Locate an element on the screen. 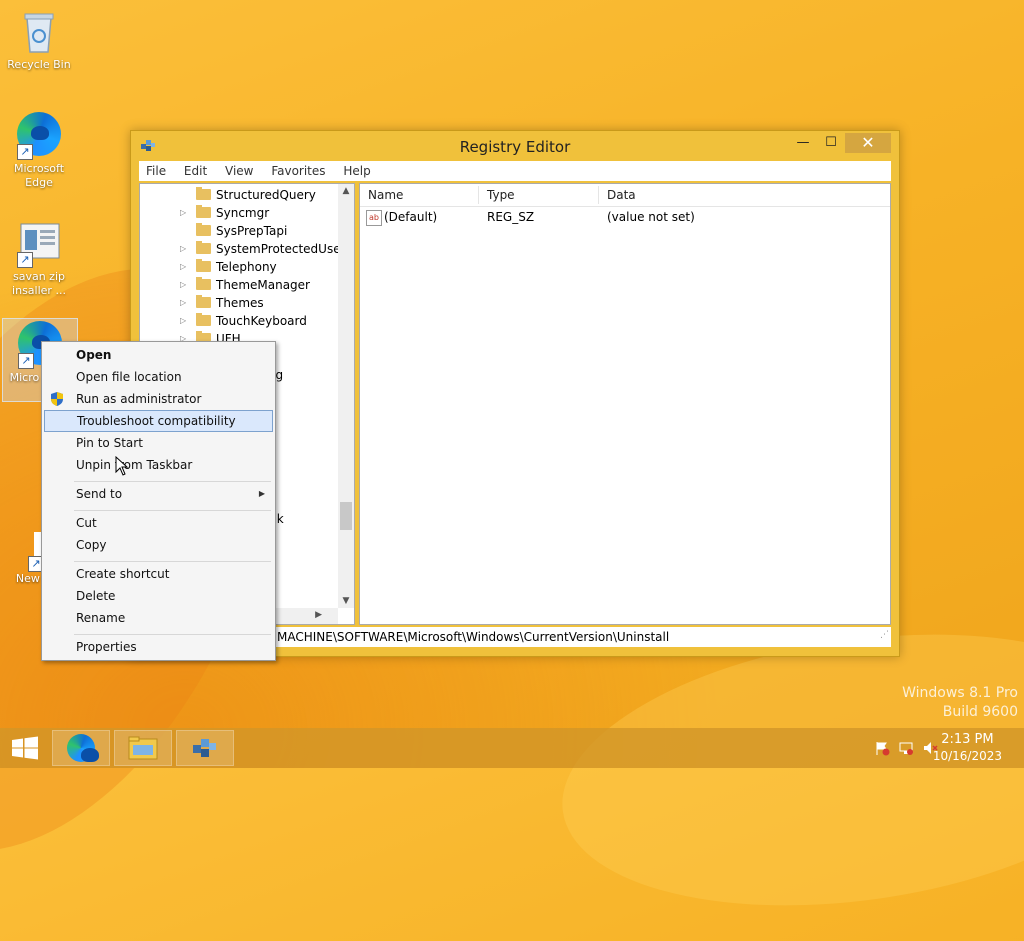 This screenshot has width=1024, height=941. context-menu-item-run-as-administrator: Run as administrator is located at coordinates (158, 399).